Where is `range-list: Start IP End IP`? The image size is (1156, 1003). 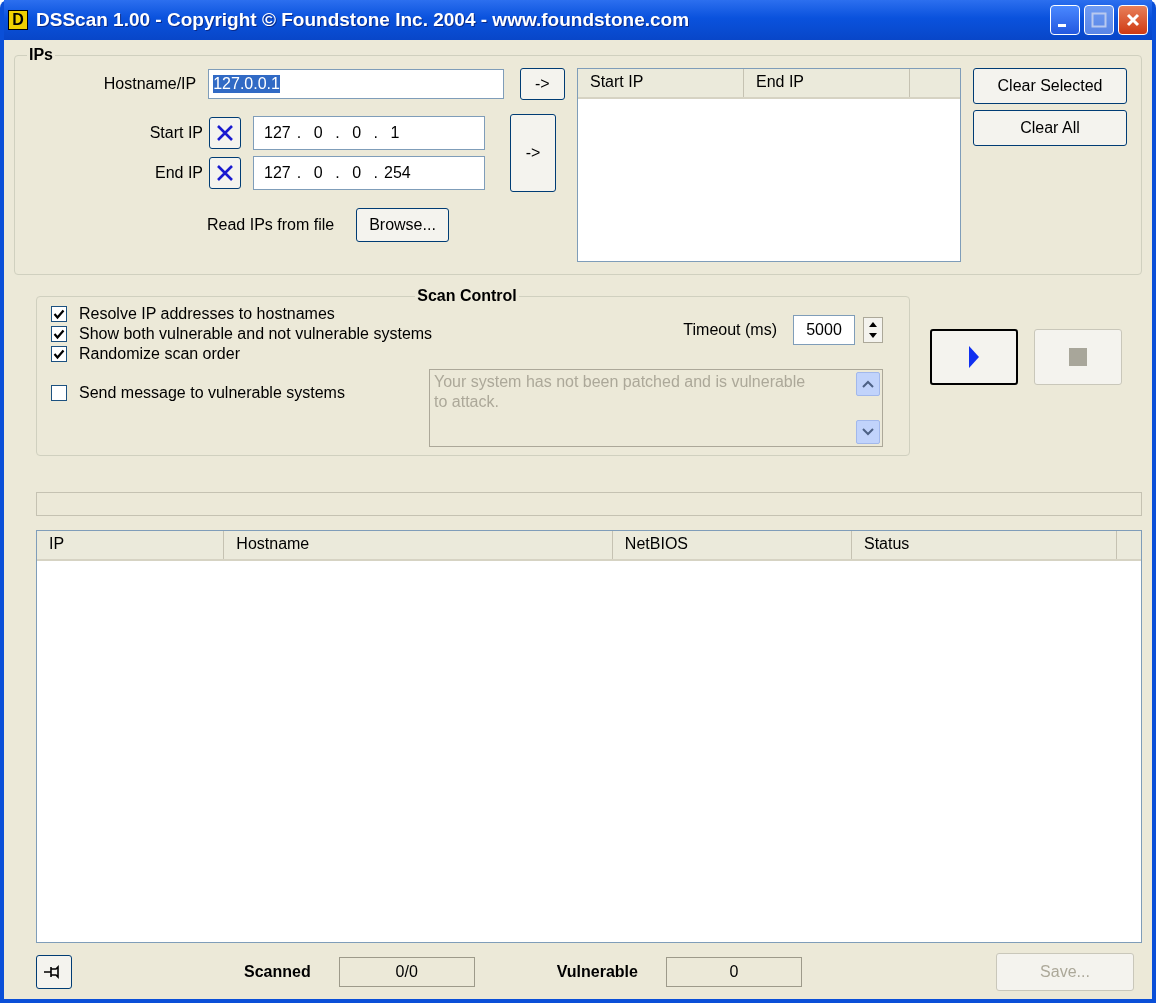 range-list: Start IP End IP is located at coordinates (769, 165).